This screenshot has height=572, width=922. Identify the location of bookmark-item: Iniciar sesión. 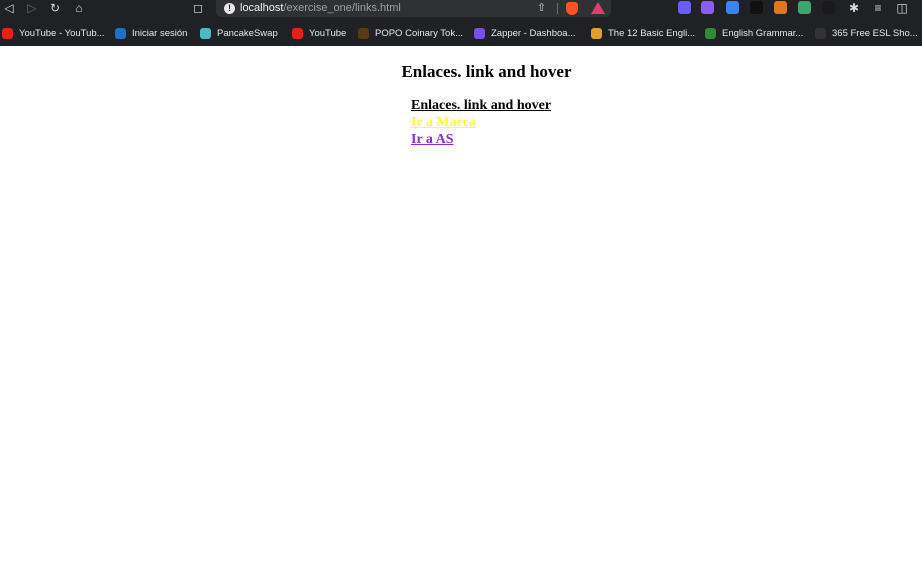
(151, 33).